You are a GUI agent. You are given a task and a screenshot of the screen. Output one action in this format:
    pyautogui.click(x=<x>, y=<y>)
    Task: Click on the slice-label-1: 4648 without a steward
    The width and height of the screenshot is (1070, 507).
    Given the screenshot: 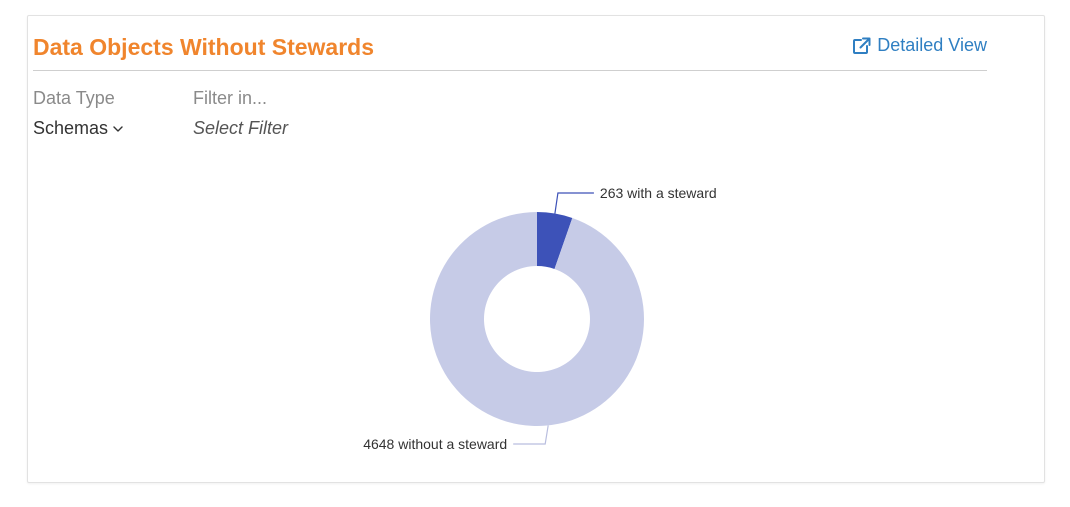 What is the action you would take?
    pyautogui.click(x=435, y=444)
    